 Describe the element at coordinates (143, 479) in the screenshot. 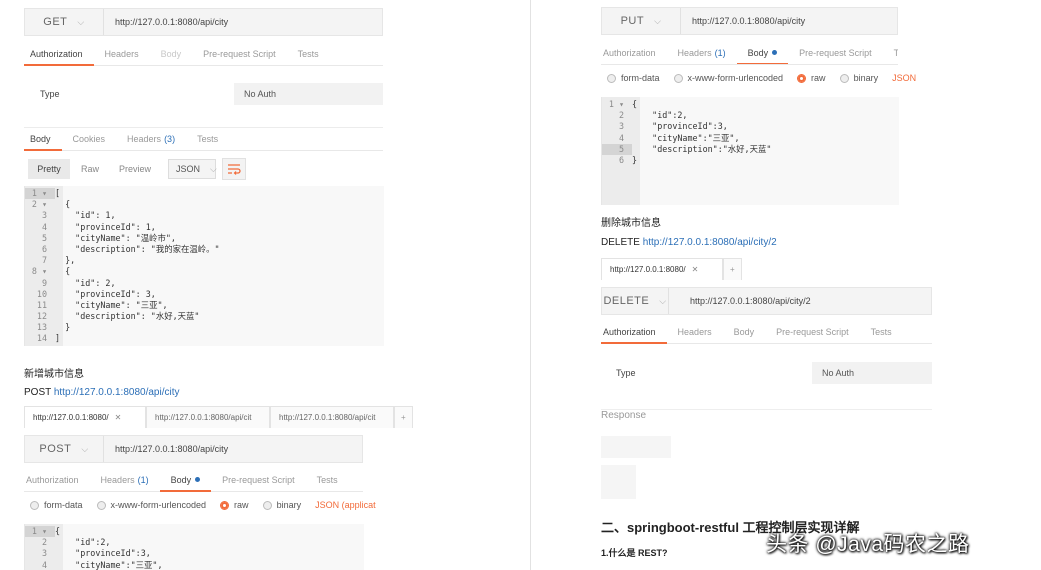

I see `headers-count: (1)` at that location.